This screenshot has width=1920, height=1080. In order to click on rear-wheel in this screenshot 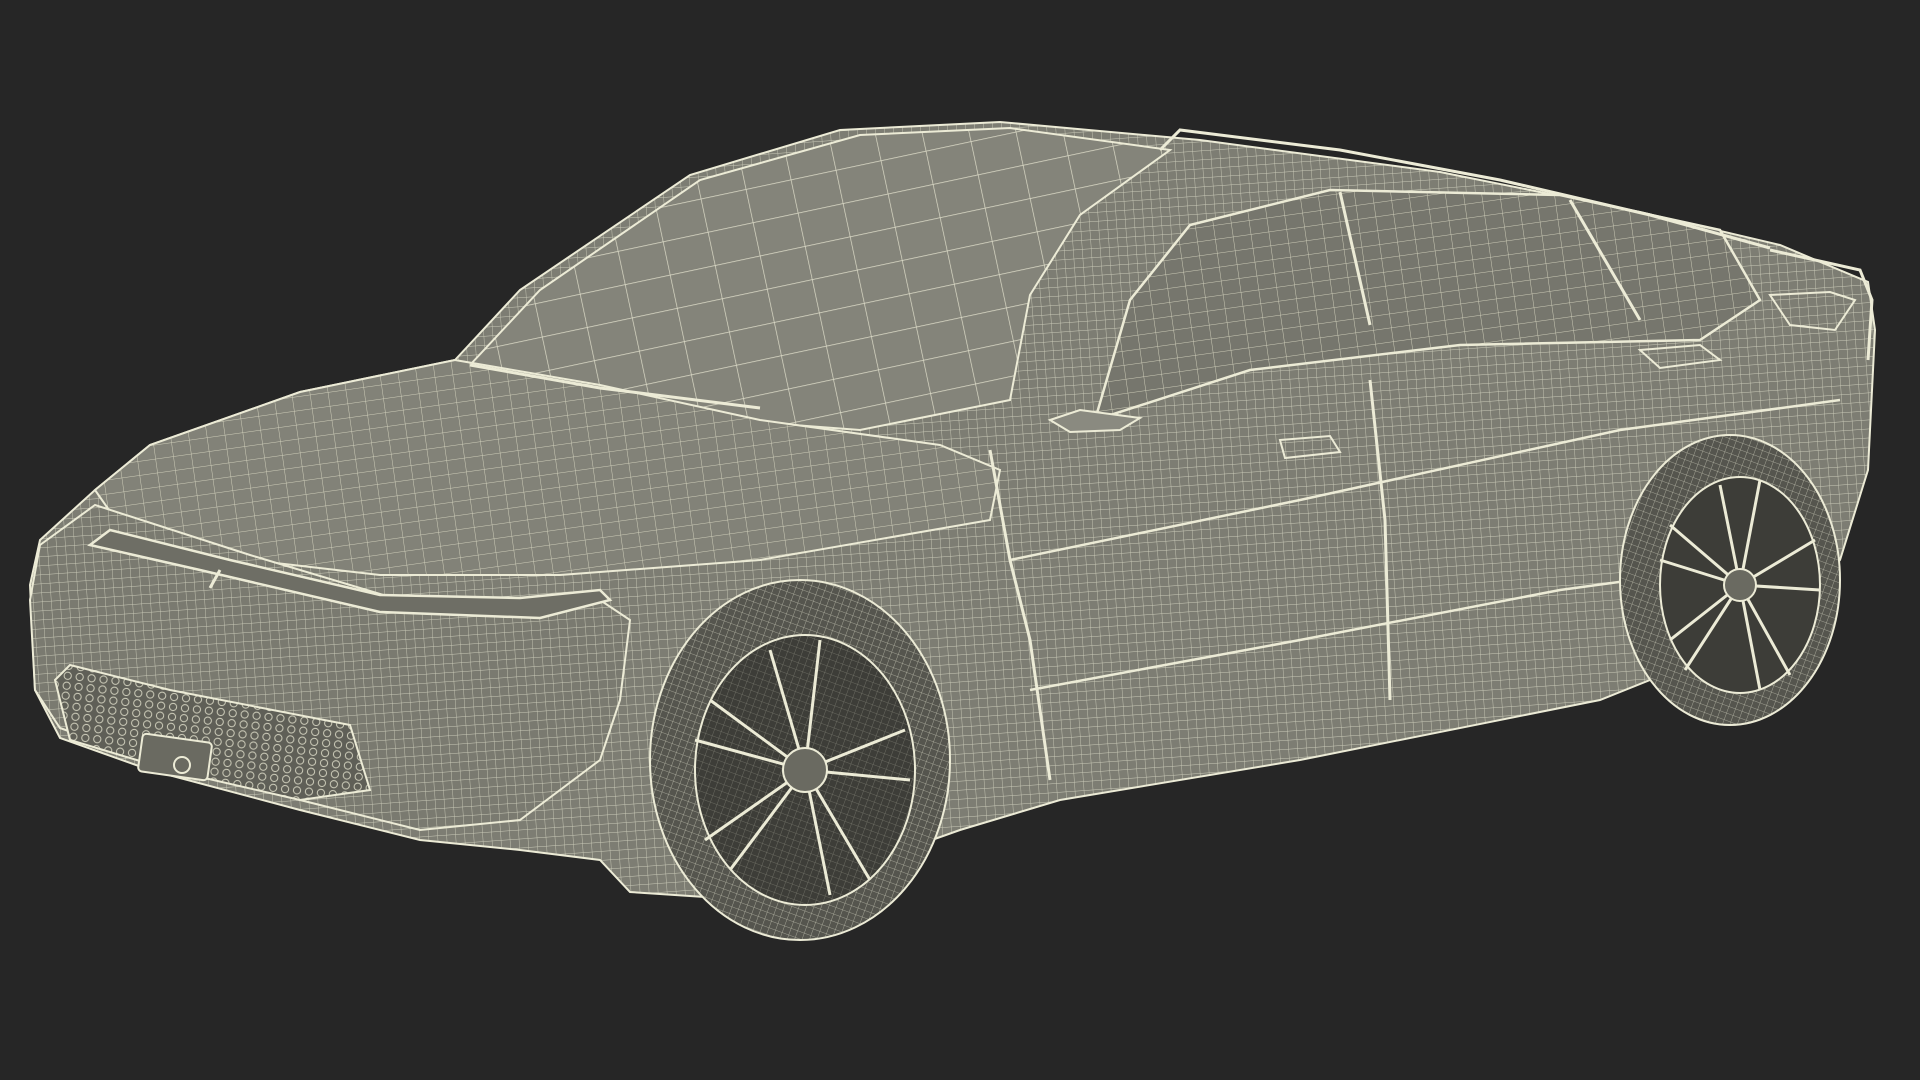, I will do `click(1730, 580)`.